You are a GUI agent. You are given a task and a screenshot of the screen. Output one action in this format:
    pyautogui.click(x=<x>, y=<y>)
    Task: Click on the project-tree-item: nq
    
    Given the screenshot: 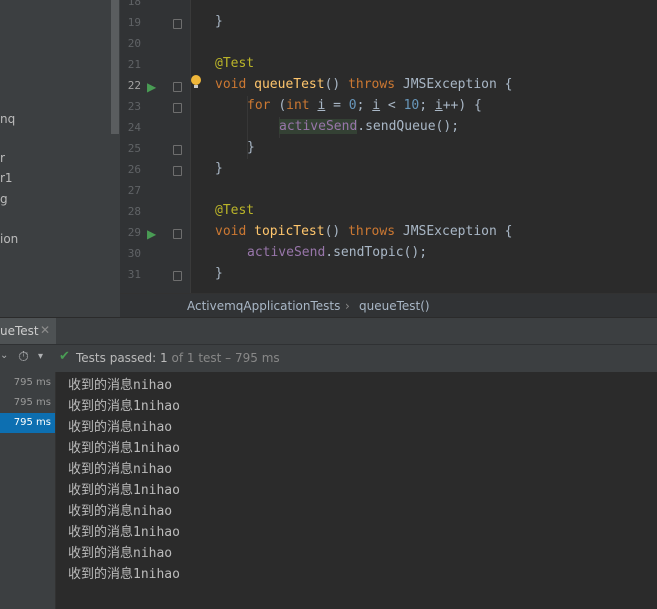 What is the action you would take?
    pyautogui.click(x=7, y=119)
    